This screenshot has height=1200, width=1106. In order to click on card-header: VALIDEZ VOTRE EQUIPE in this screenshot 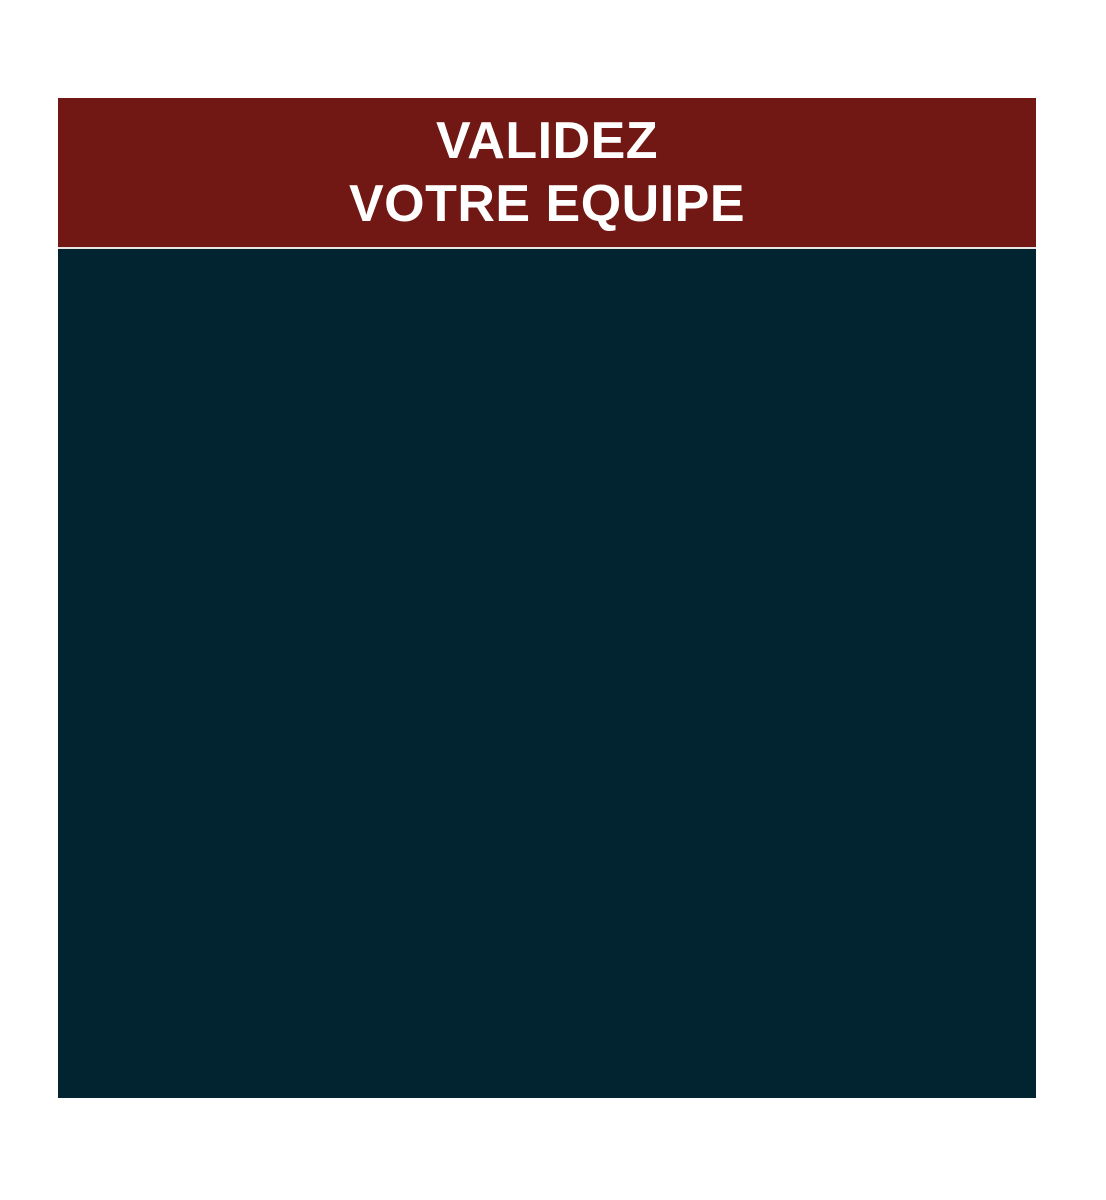, I will do `click(547, 172)`.